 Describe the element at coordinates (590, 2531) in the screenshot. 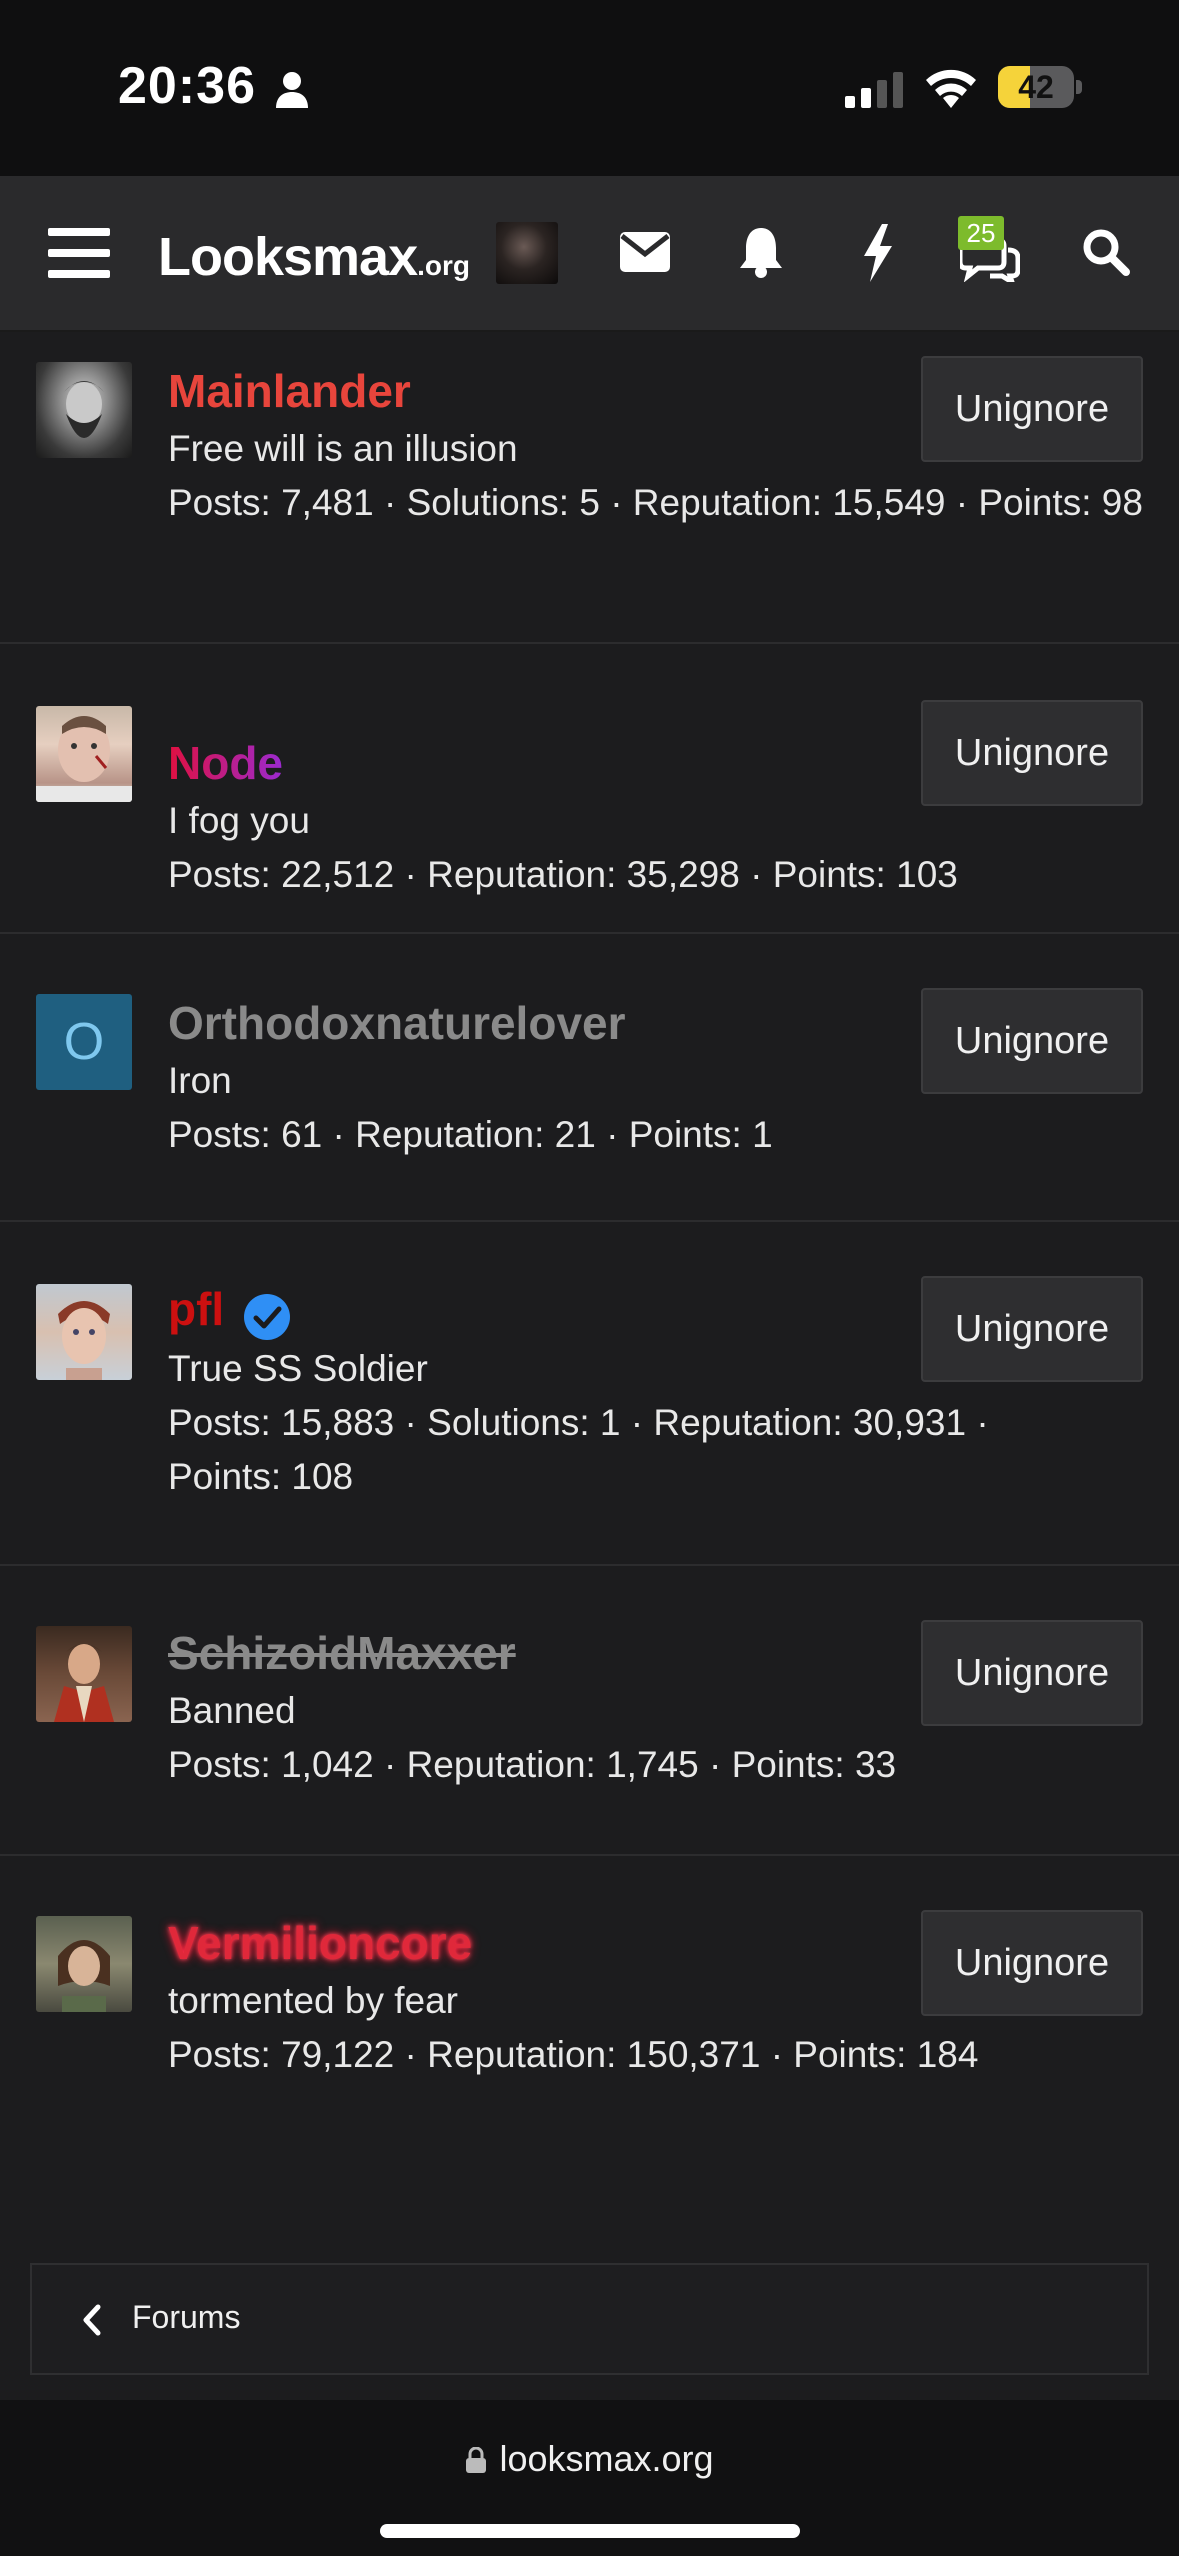

I see `home-indicator` at that location.